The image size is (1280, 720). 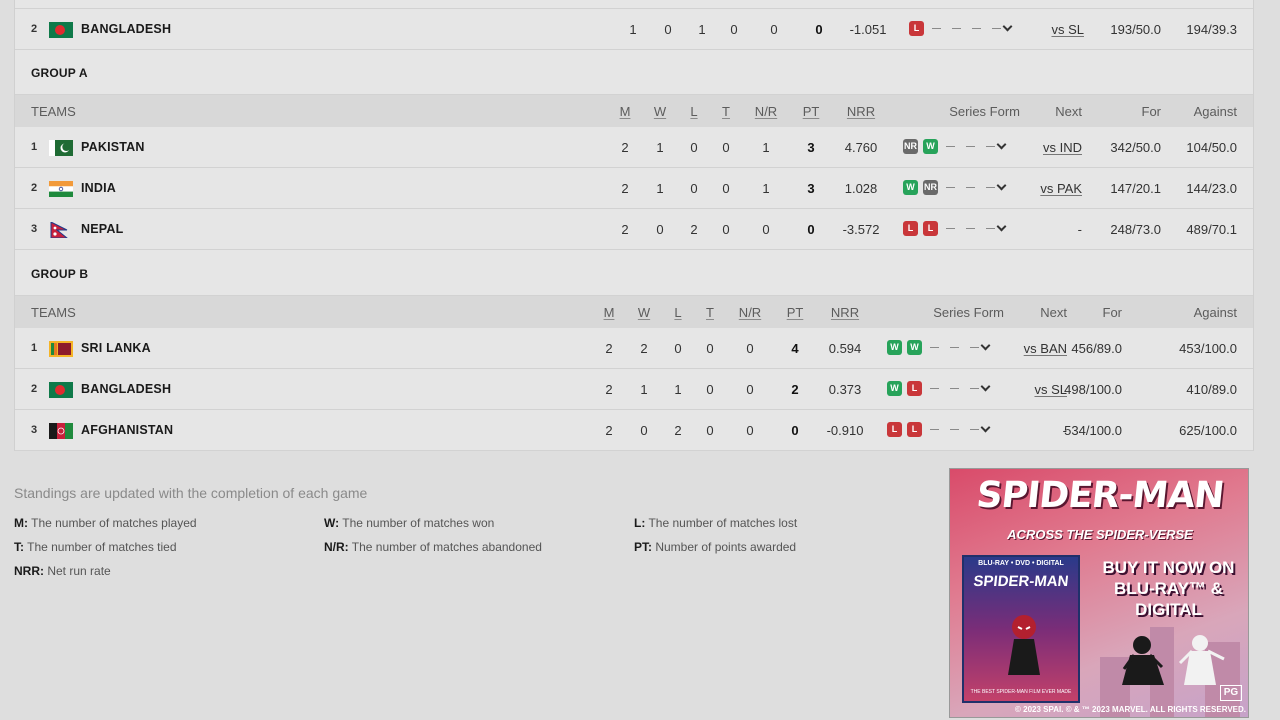 What do you see at coordinates (61, 189) in the screenshot?
I see `india-flag` at bounding box center [61, 189].